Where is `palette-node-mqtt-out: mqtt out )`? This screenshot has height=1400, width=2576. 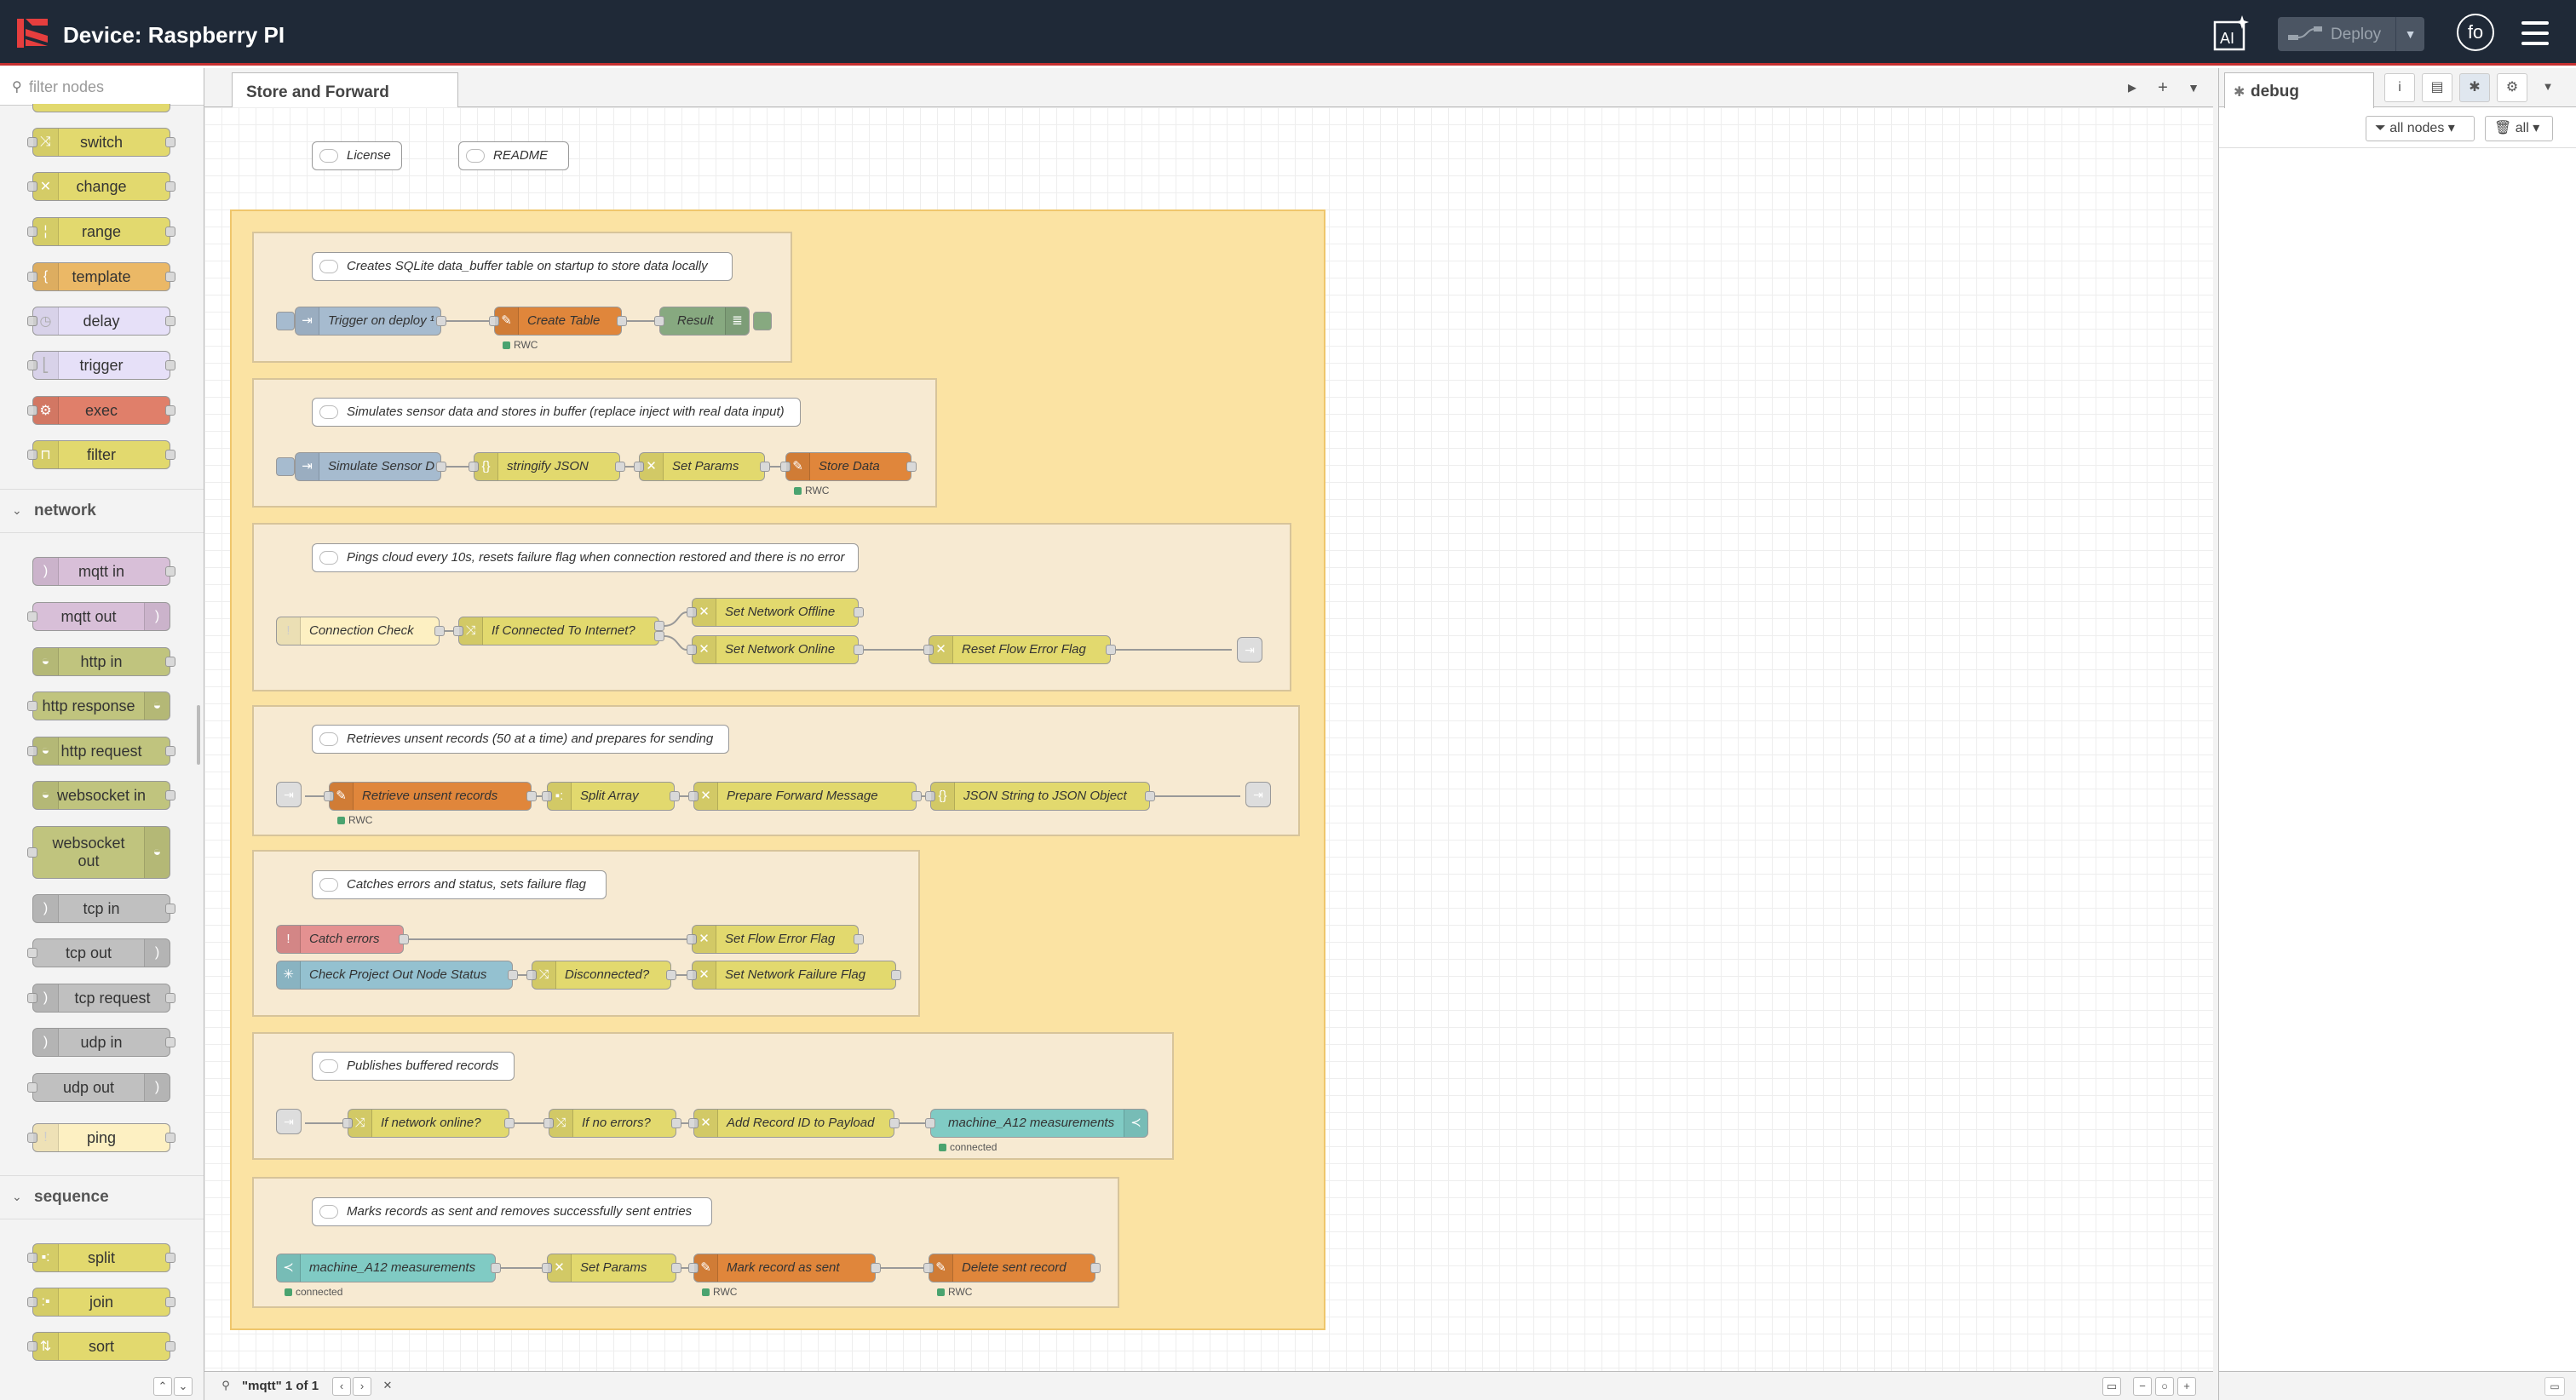
palette-node-mqtt-out: mqtt out ) is located at coordinates (98, 616).